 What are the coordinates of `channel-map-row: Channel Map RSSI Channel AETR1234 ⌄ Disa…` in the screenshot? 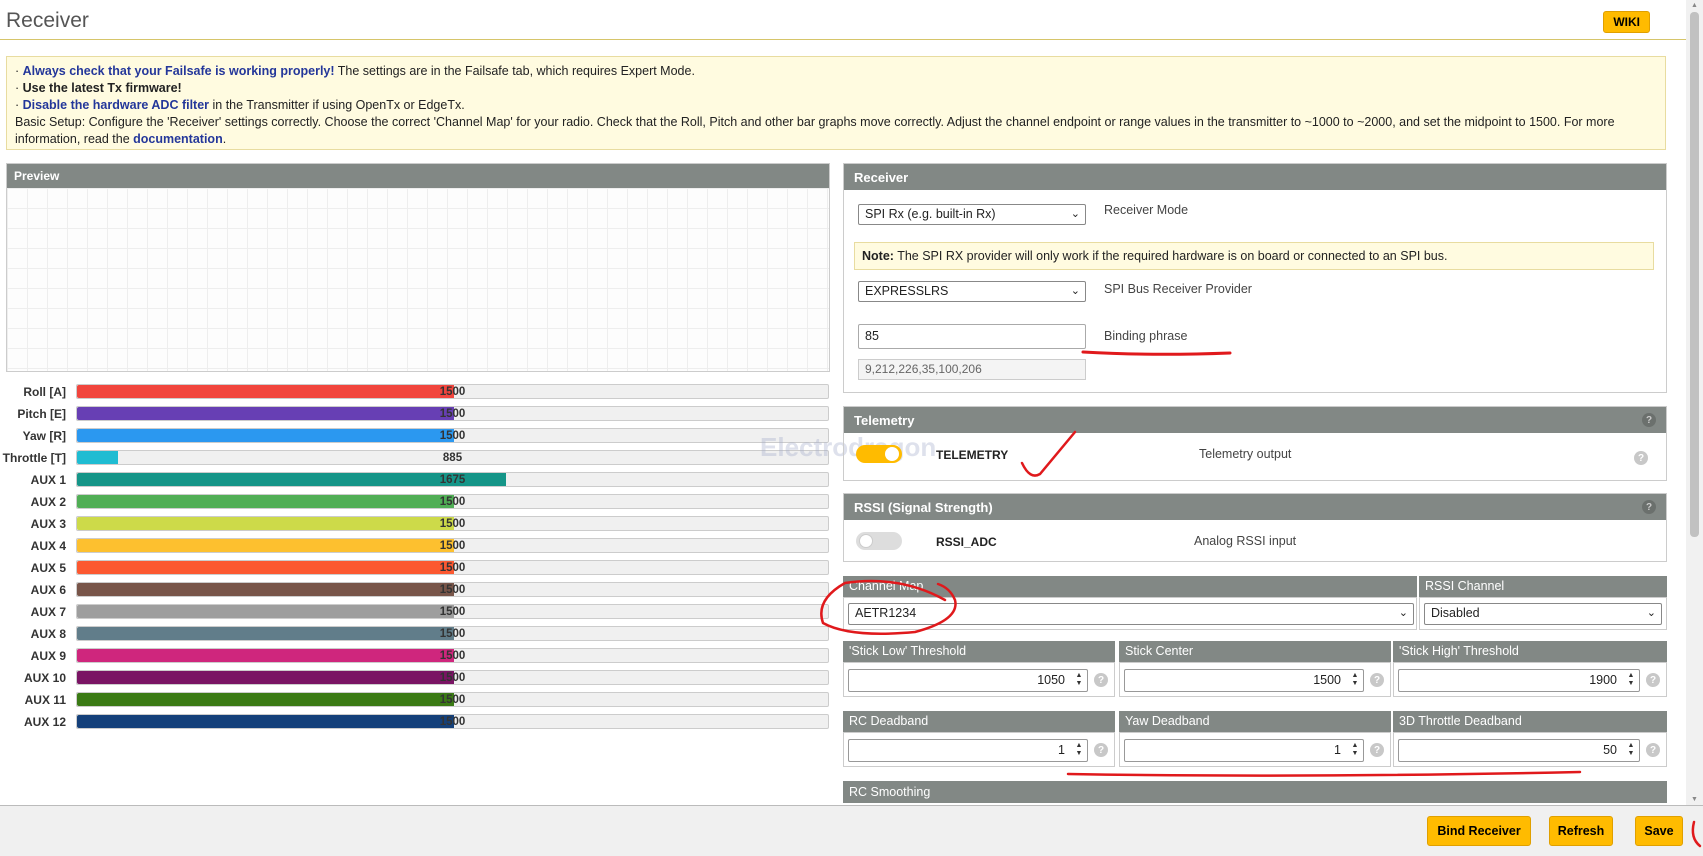 It's located at (1255, 603).